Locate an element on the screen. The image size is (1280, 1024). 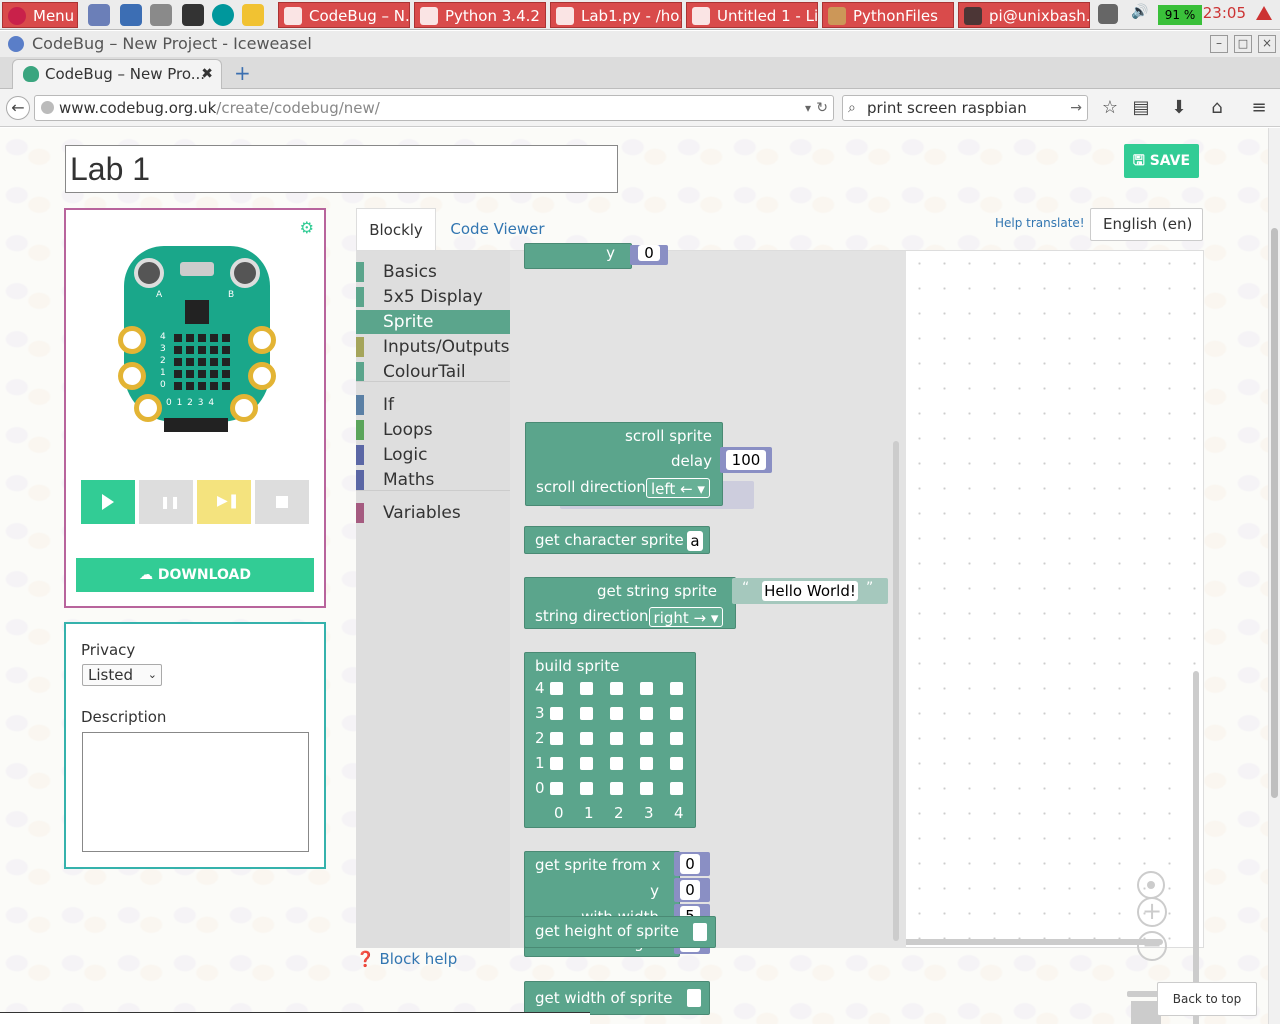
block-build-sprite: build sprite 4321001234 is located at coordinates (610, 740).